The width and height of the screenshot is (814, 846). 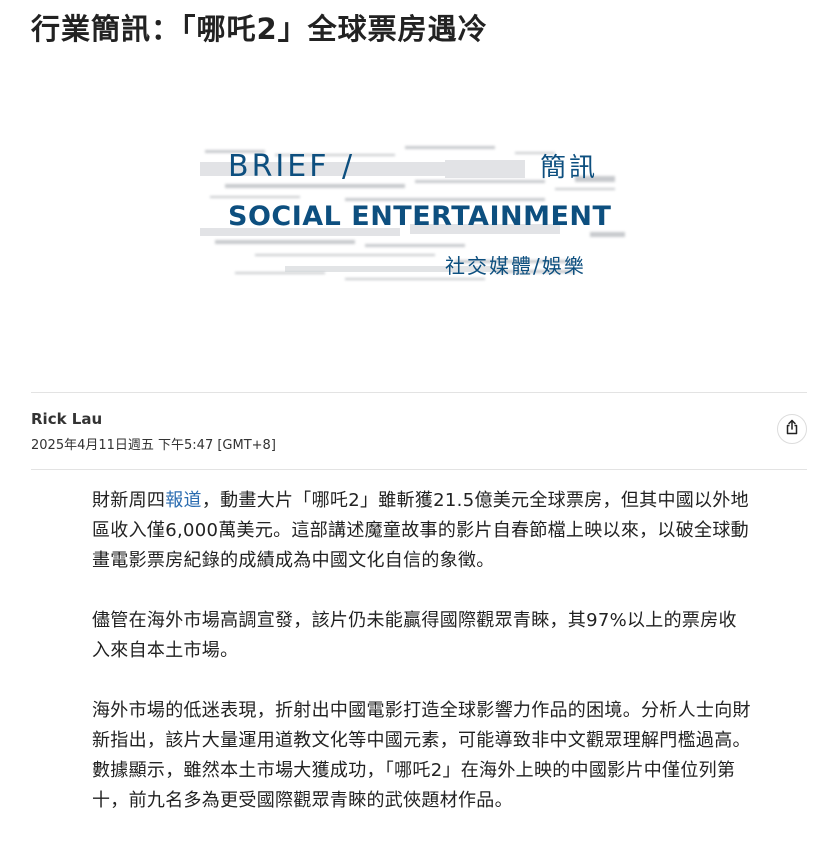 I want to click on banner-line3: 社交媒體/娛樂, so click(x=515, y=266).